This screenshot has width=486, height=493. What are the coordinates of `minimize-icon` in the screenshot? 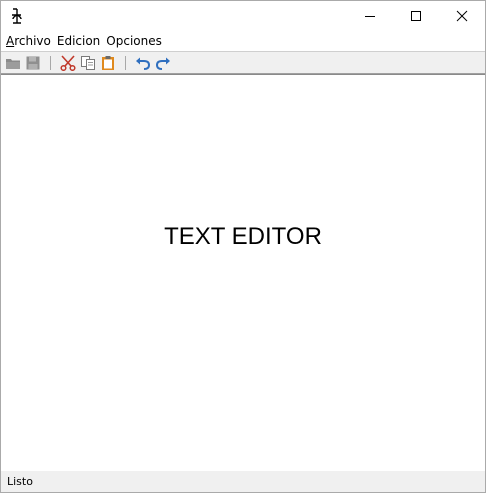 It's located at (370, 16).